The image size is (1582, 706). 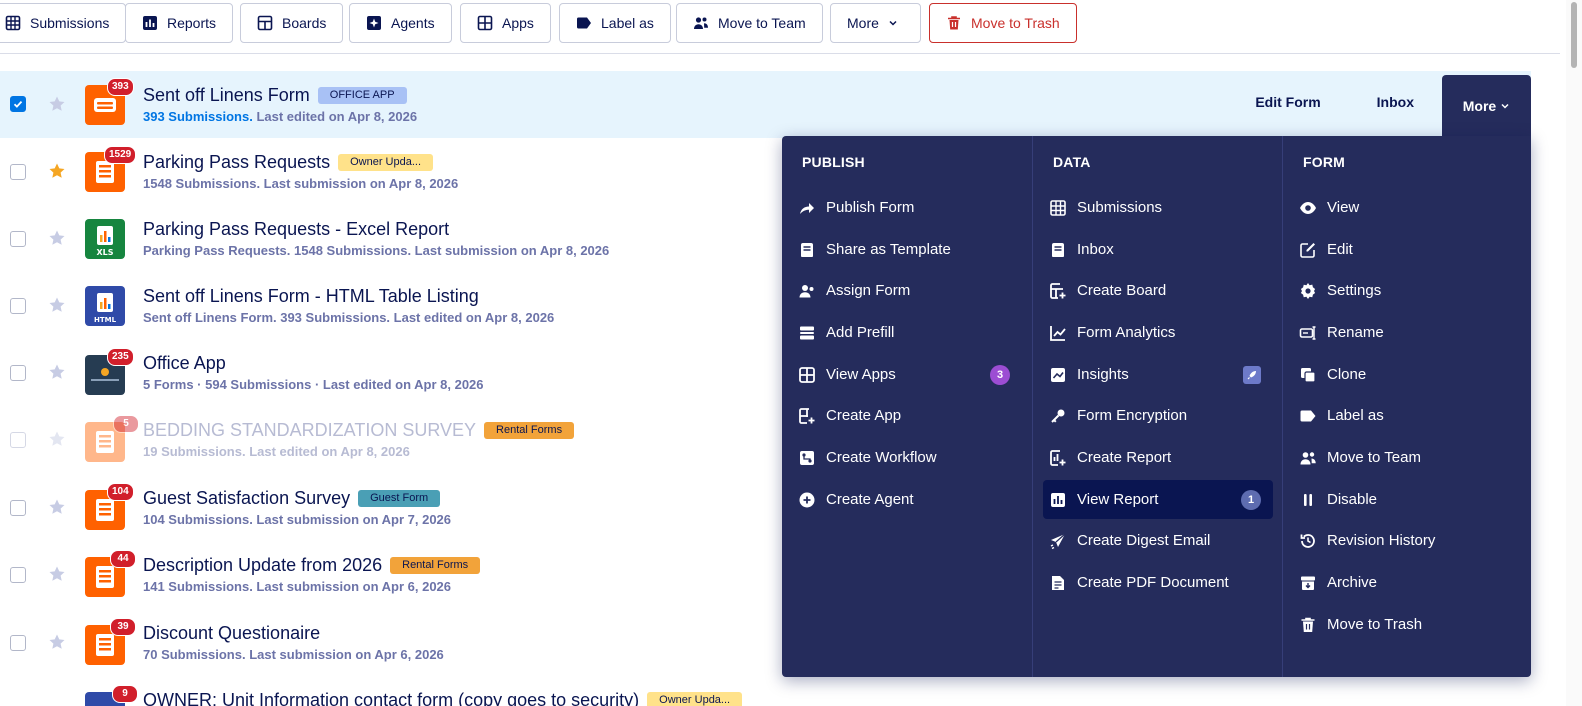 I want to click on form-title: Discount Questionaire, so click(x=231, y=633).